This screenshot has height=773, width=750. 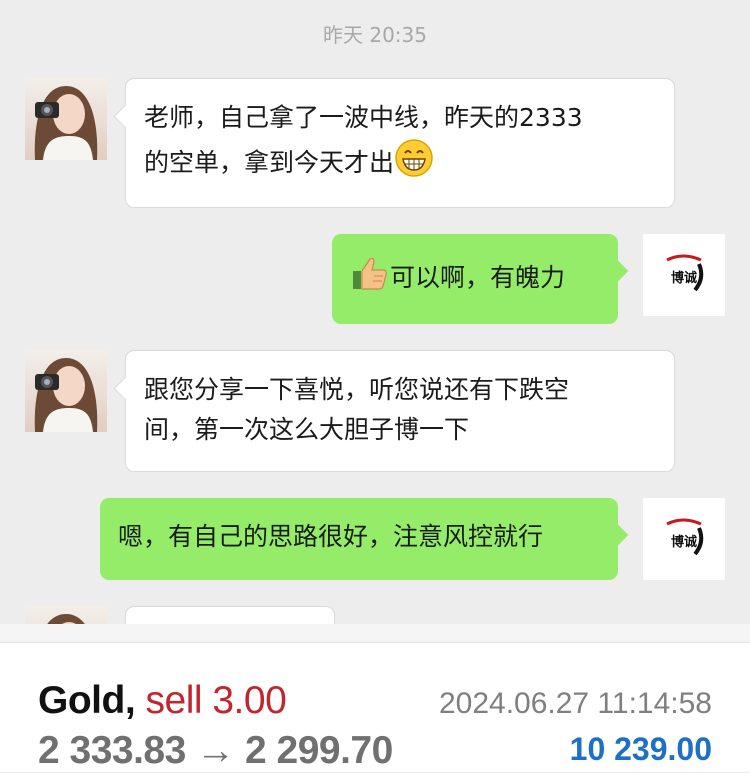 I want to click on teacher-message-bubble: 嗯，有自己的思路很好，注意风控就行, so click(x=359, y=539).